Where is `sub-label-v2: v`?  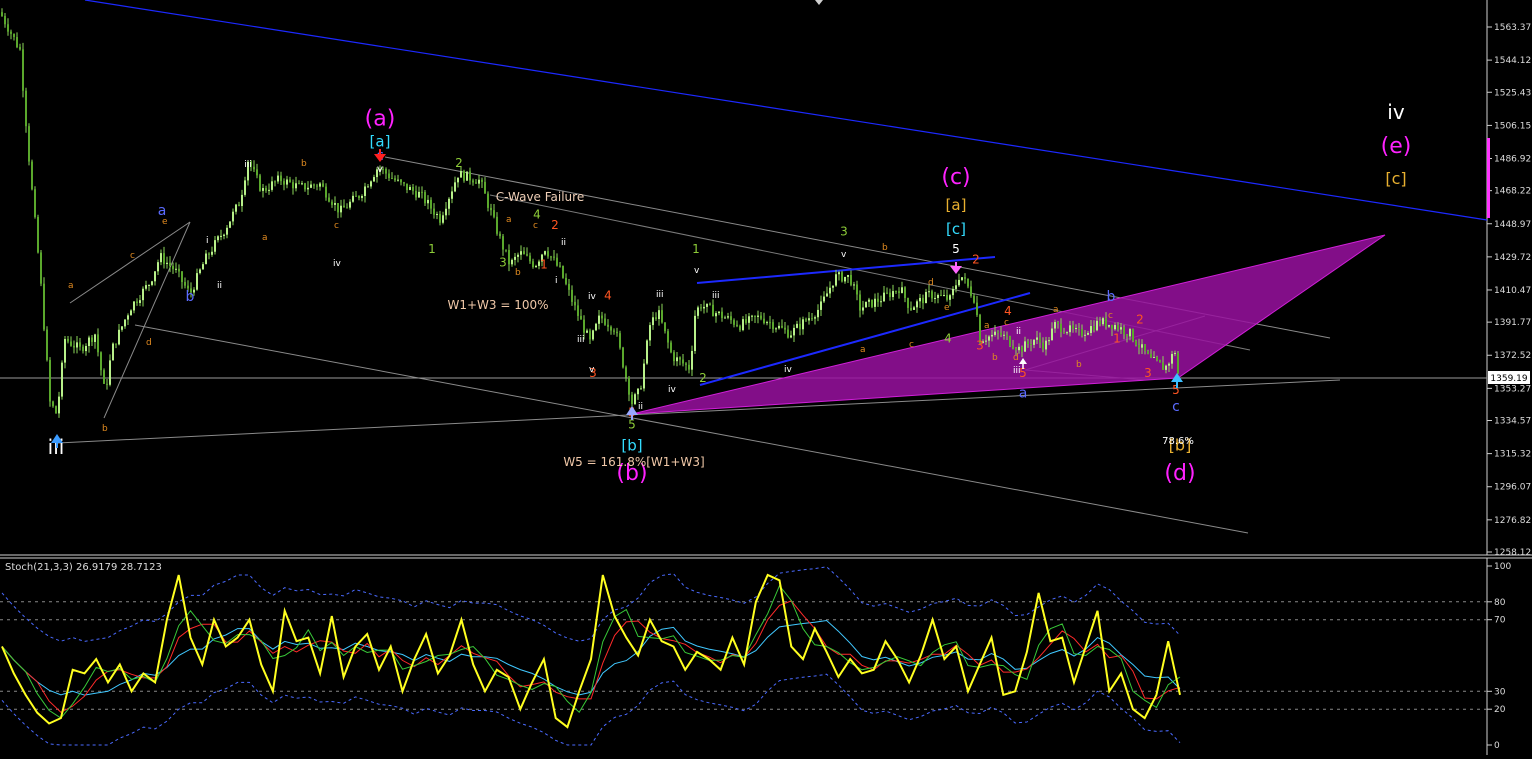
sub-label-v2: v is located at coordinates (697, 271).